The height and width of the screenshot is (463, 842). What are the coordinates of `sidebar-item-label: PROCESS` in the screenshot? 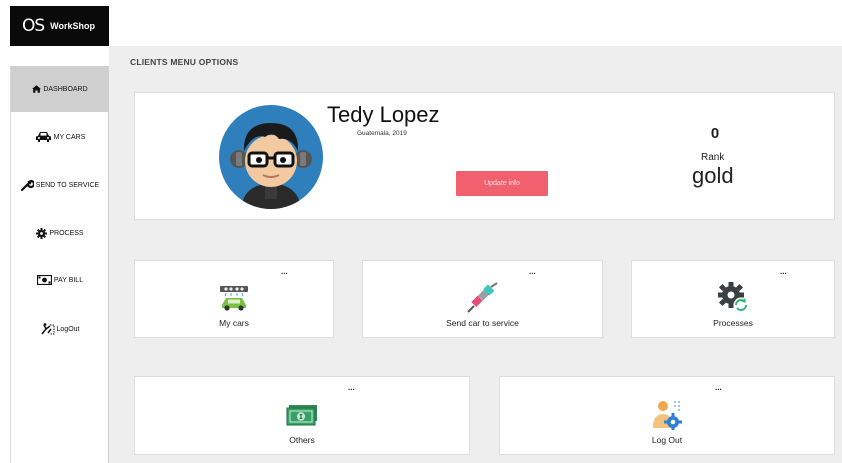 It's located at (66, 233).